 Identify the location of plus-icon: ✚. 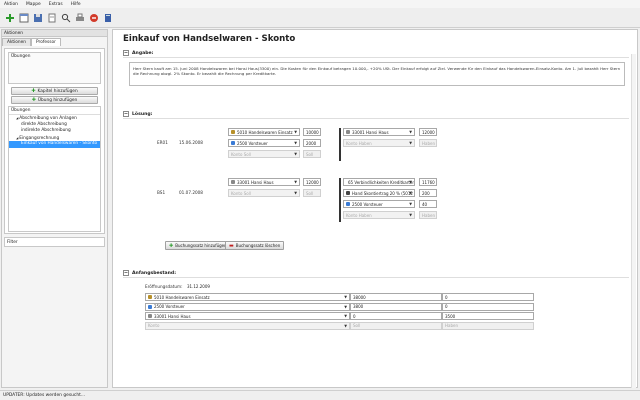
(33, 91).